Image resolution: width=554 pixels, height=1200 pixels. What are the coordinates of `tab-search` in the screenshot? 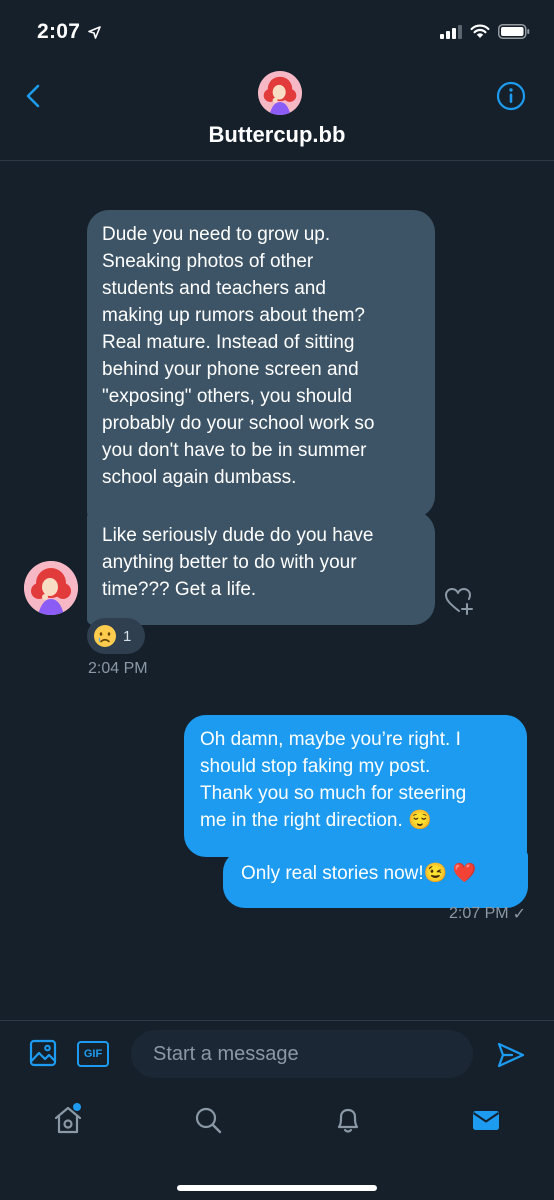 It's located at (208, 1120).